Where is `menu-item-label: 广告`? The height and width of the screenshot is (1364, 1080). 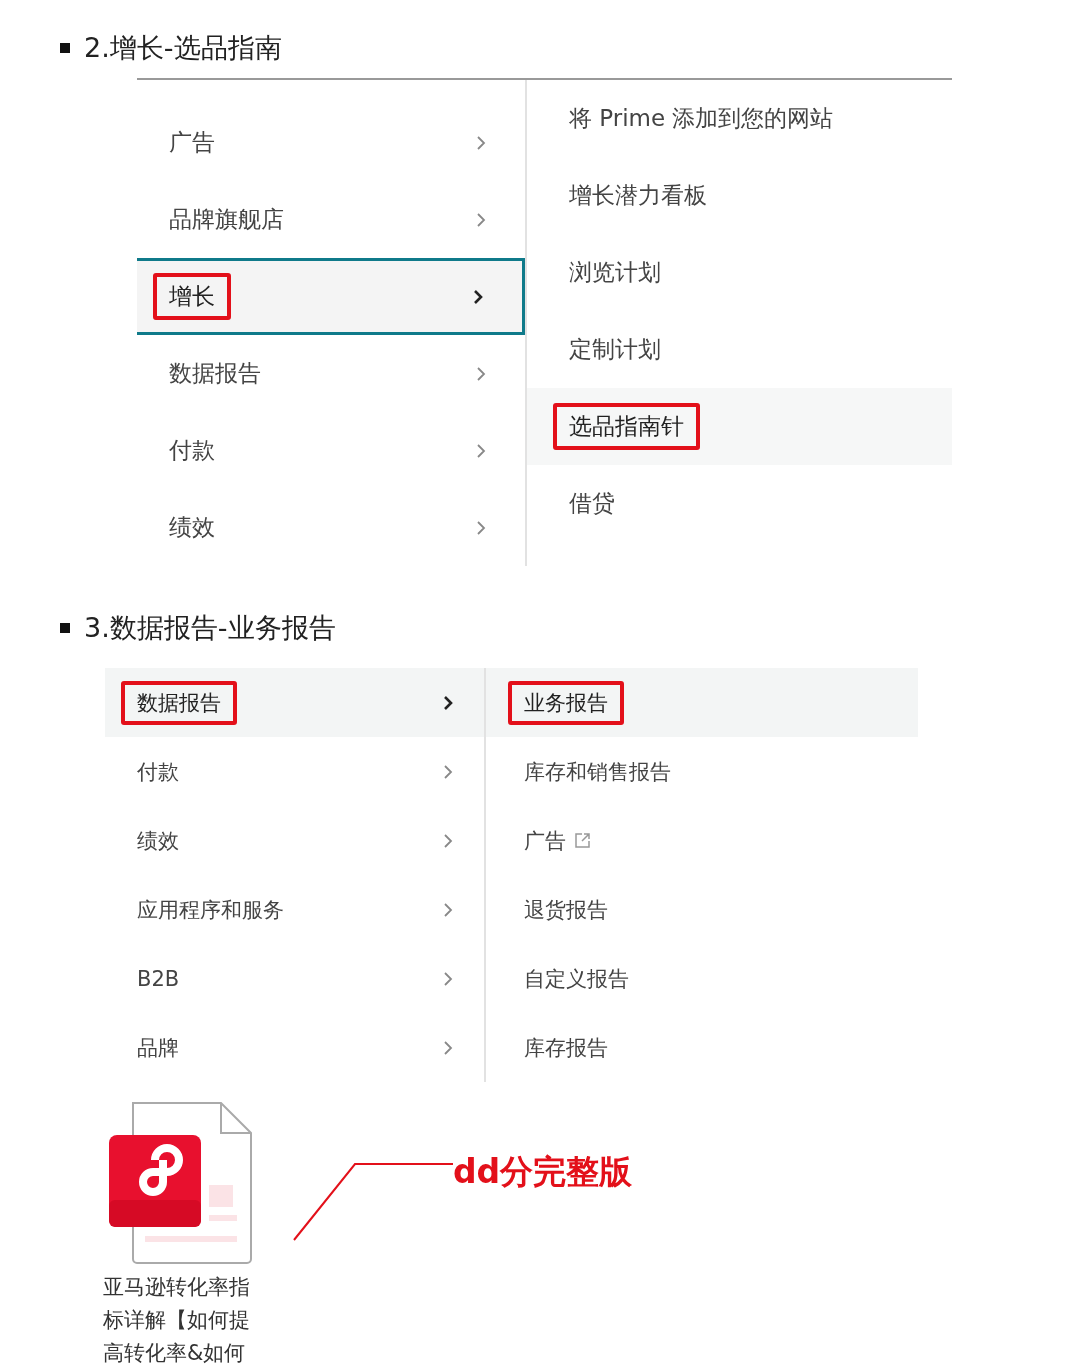
menu-item-label: 广告 is located at coordinates (192, 142).